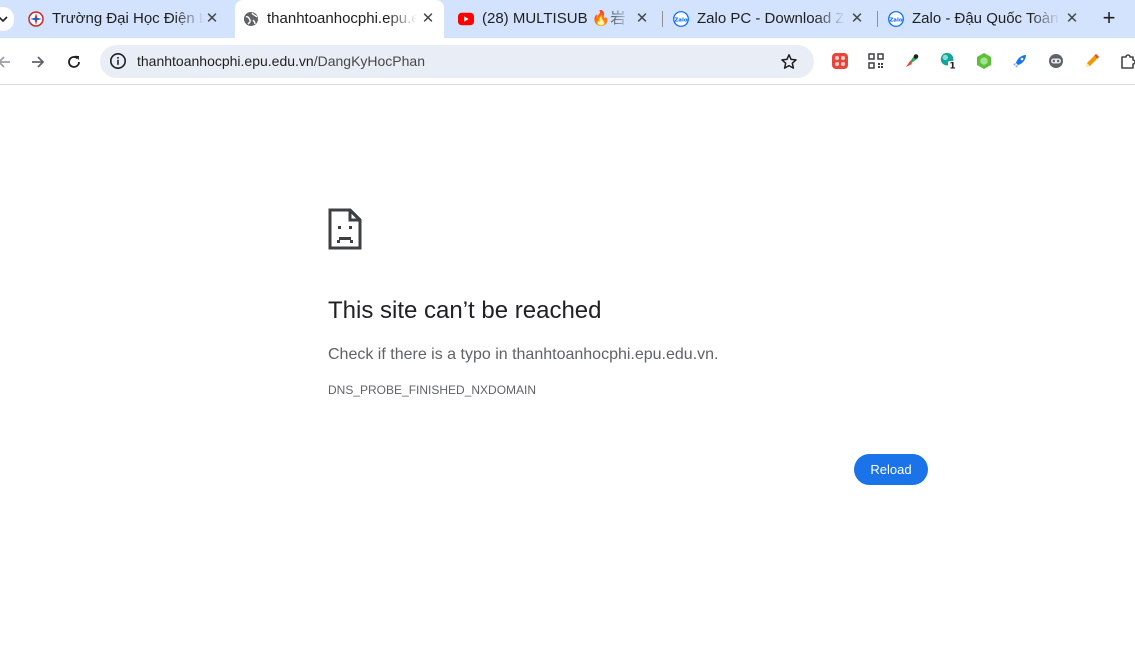  I want to click on globe-icon, so click(251, 19).